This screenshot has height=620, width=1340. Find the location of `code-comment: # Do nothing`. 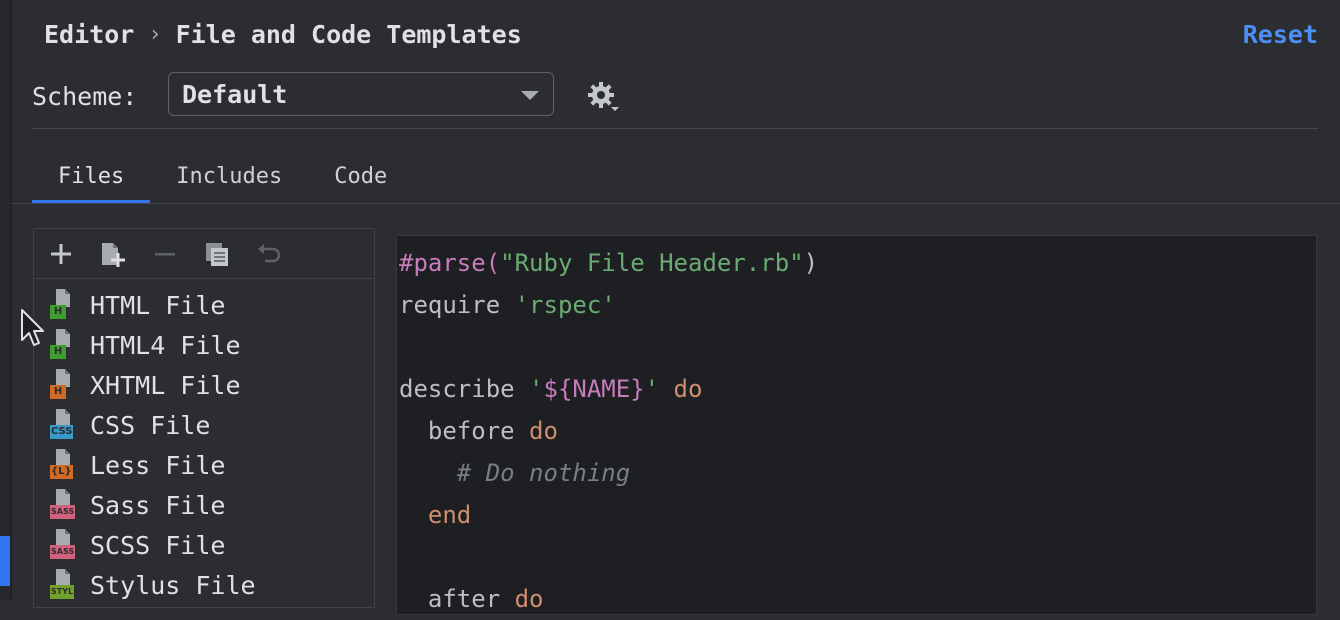

code-comment: # Do nothing is located at coordinates (515, 473).